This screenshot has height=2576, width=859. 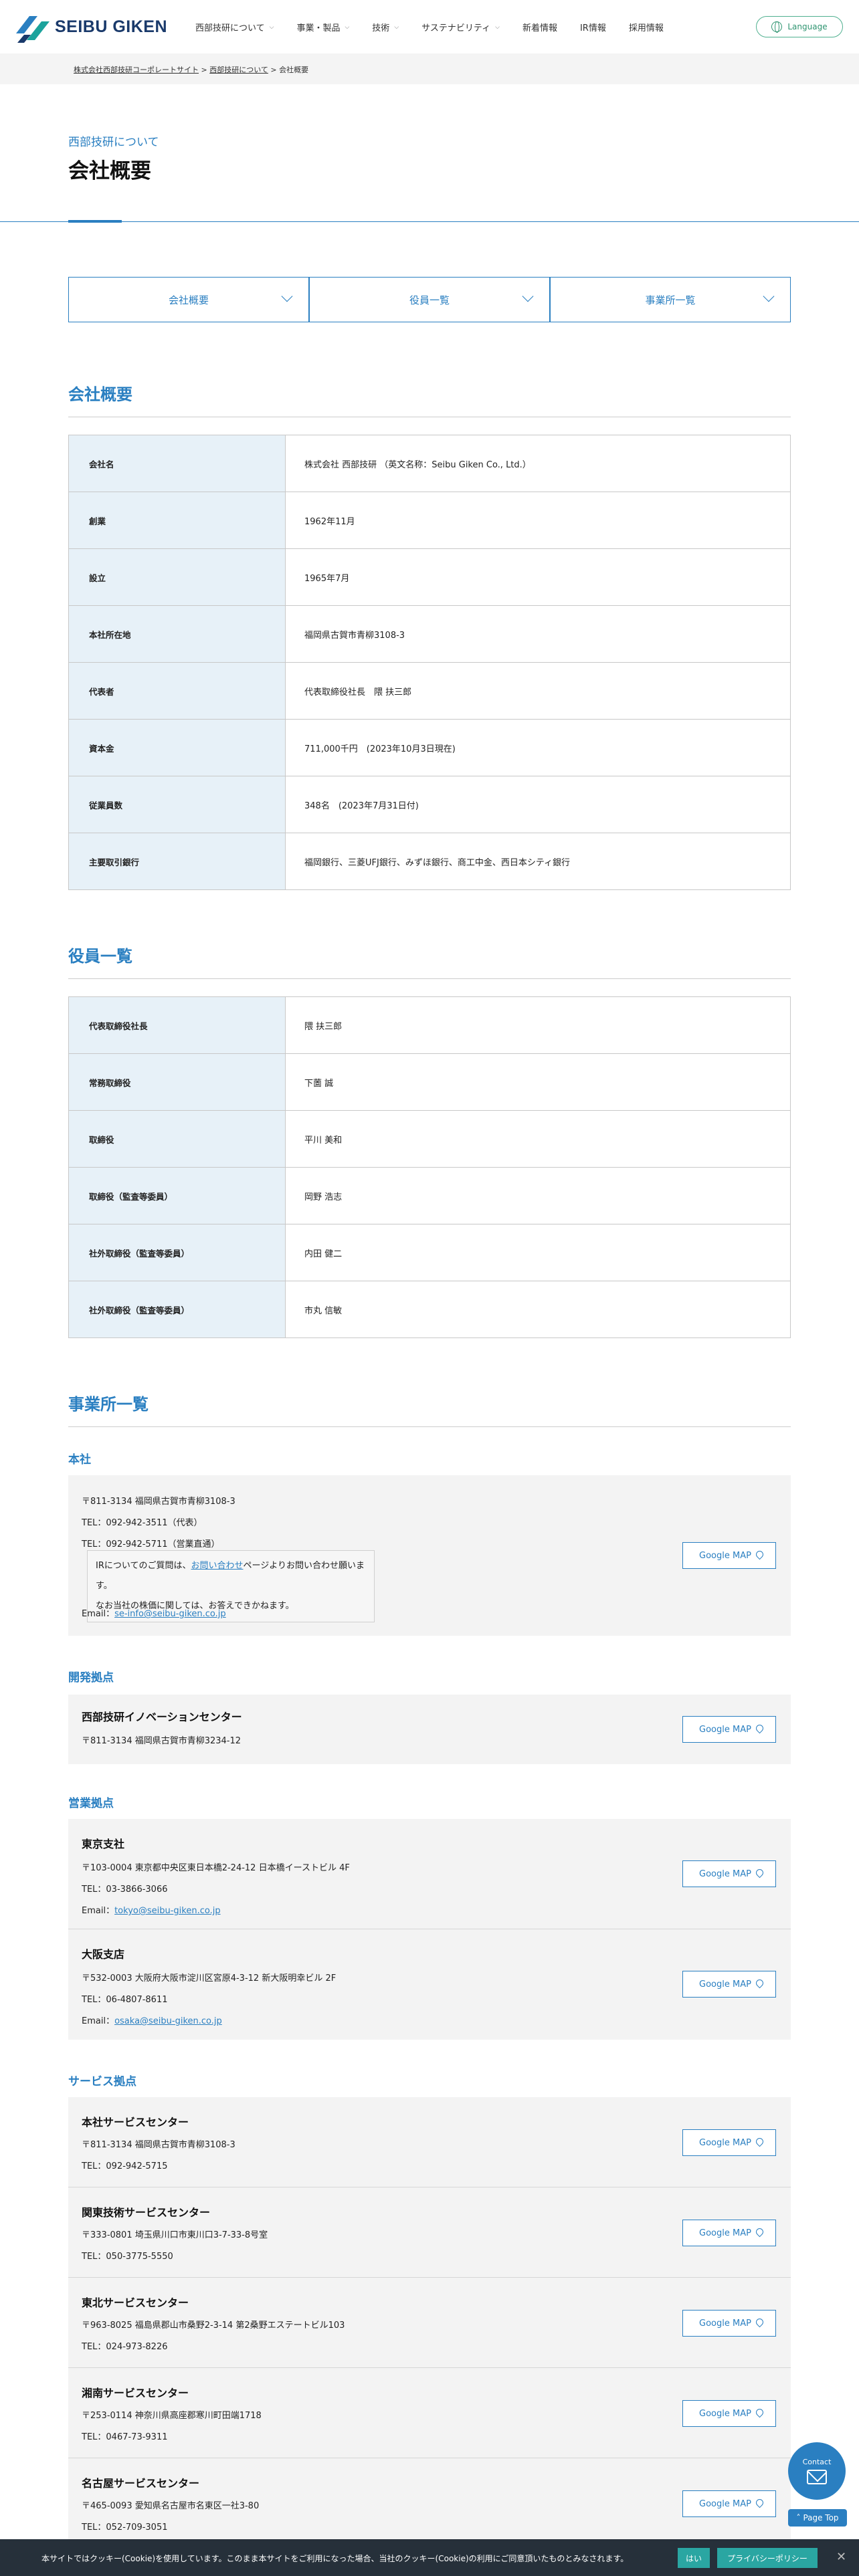 I want to click on officers-heading: 役員一覧, so click(x=429, y=961).